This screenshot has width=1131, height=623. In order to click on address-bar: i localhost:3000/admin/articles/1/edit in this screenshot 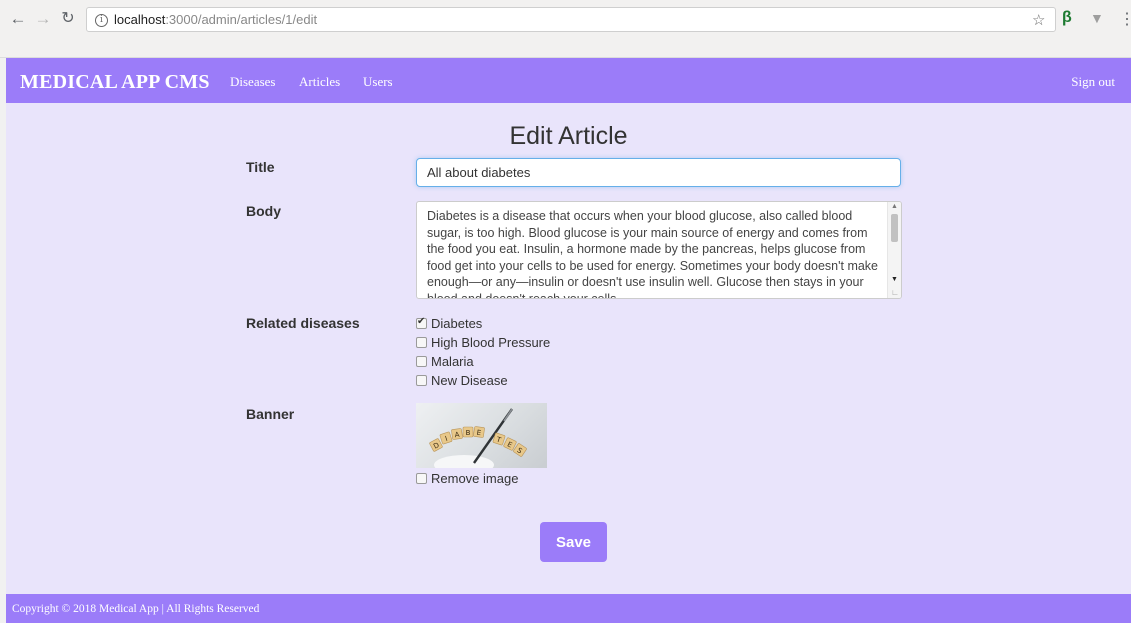, I will do `click(571, 19)`.